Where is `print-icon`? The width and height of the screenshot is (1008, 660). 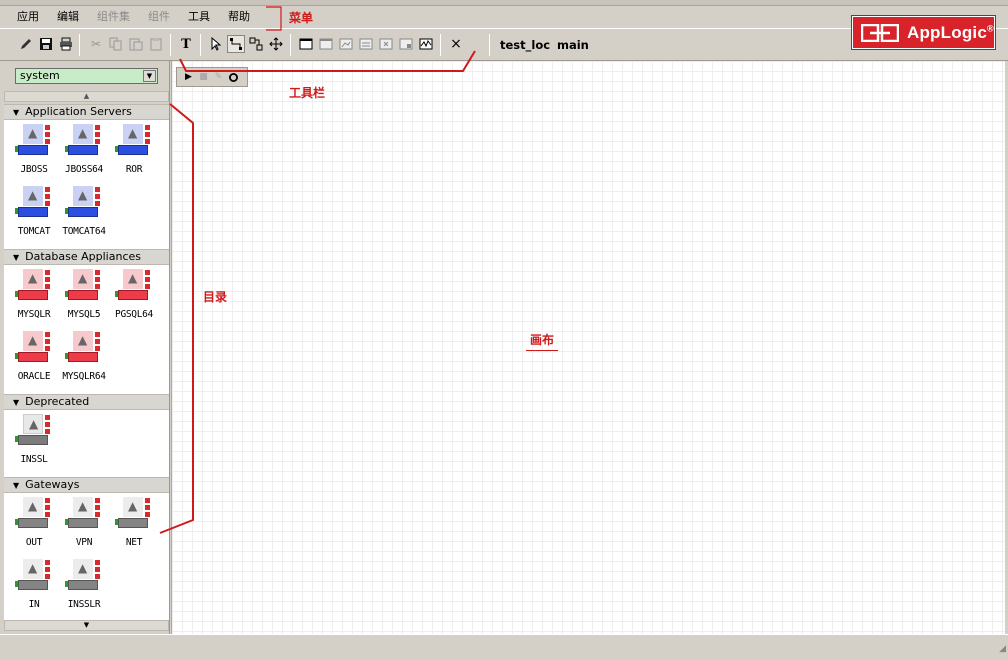
print-icon is located at coordinates (66, 44).